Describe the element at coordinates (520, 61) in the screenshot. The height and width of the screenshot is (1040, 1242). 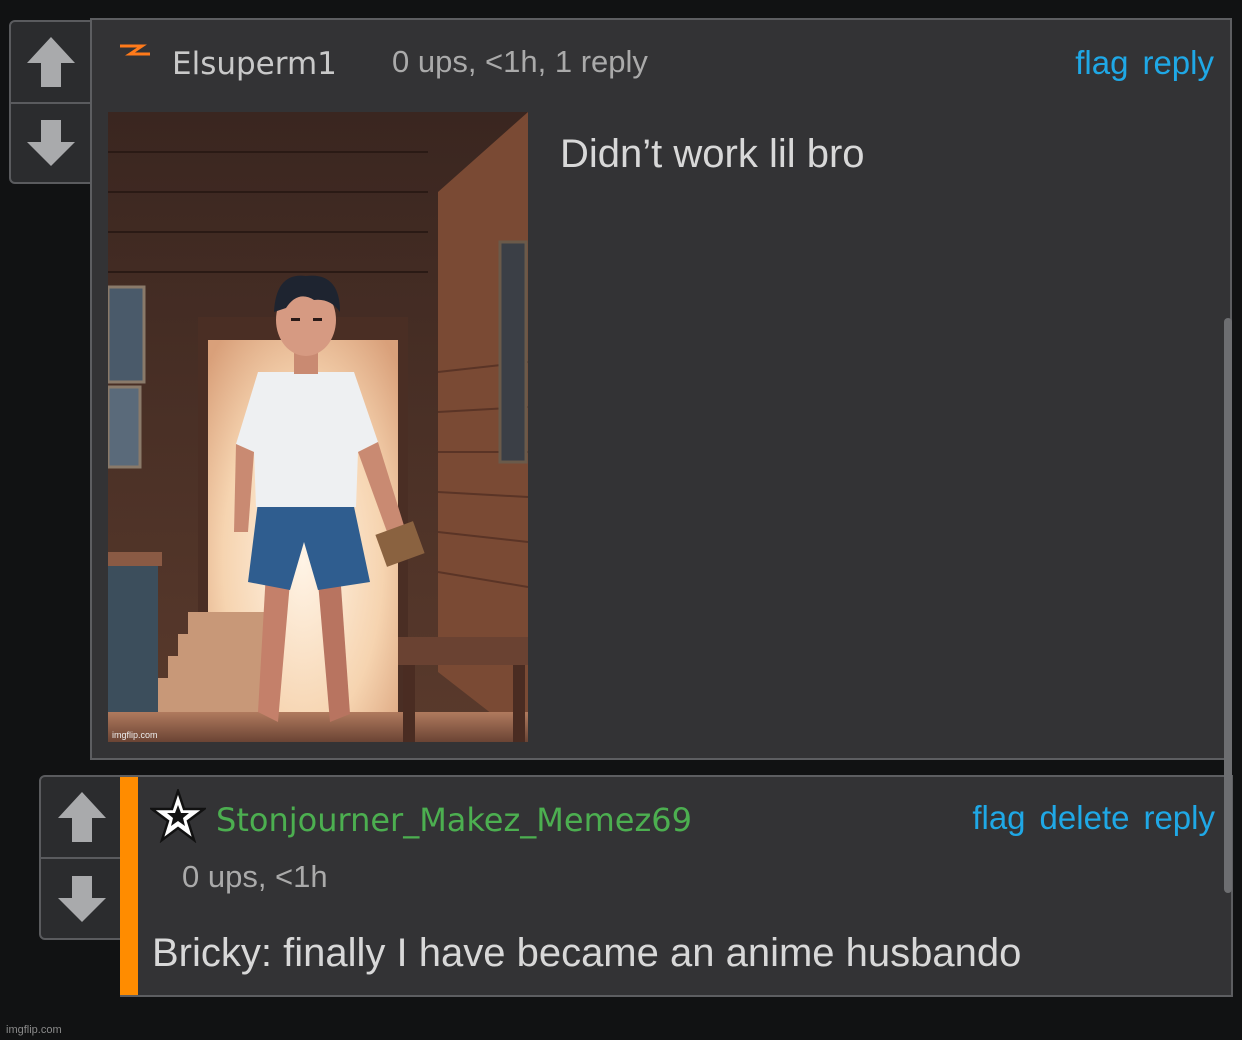
I see `comment-meta: 0 ups, <1h, 1 reply` at that location.